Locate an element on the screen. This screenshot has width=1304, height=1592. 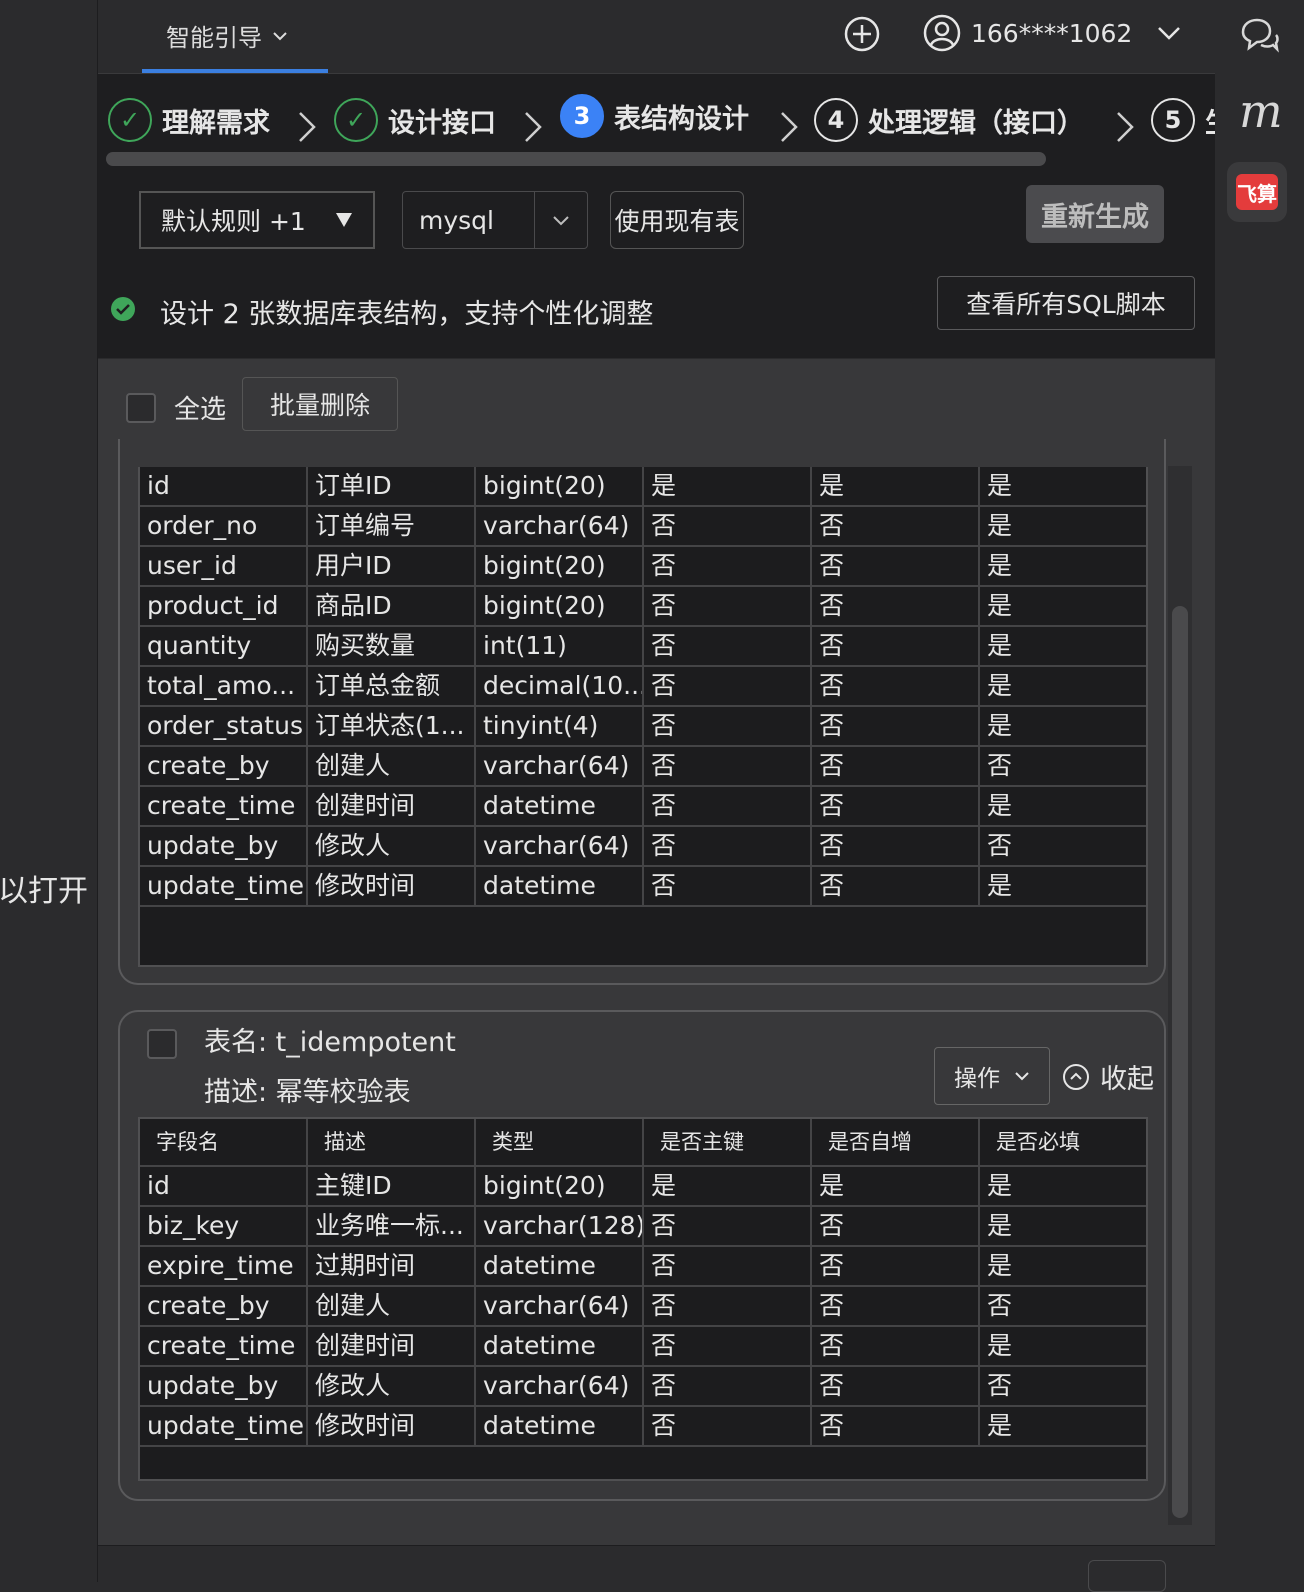
chevron-right-icon is located at coordinates (789, 127).